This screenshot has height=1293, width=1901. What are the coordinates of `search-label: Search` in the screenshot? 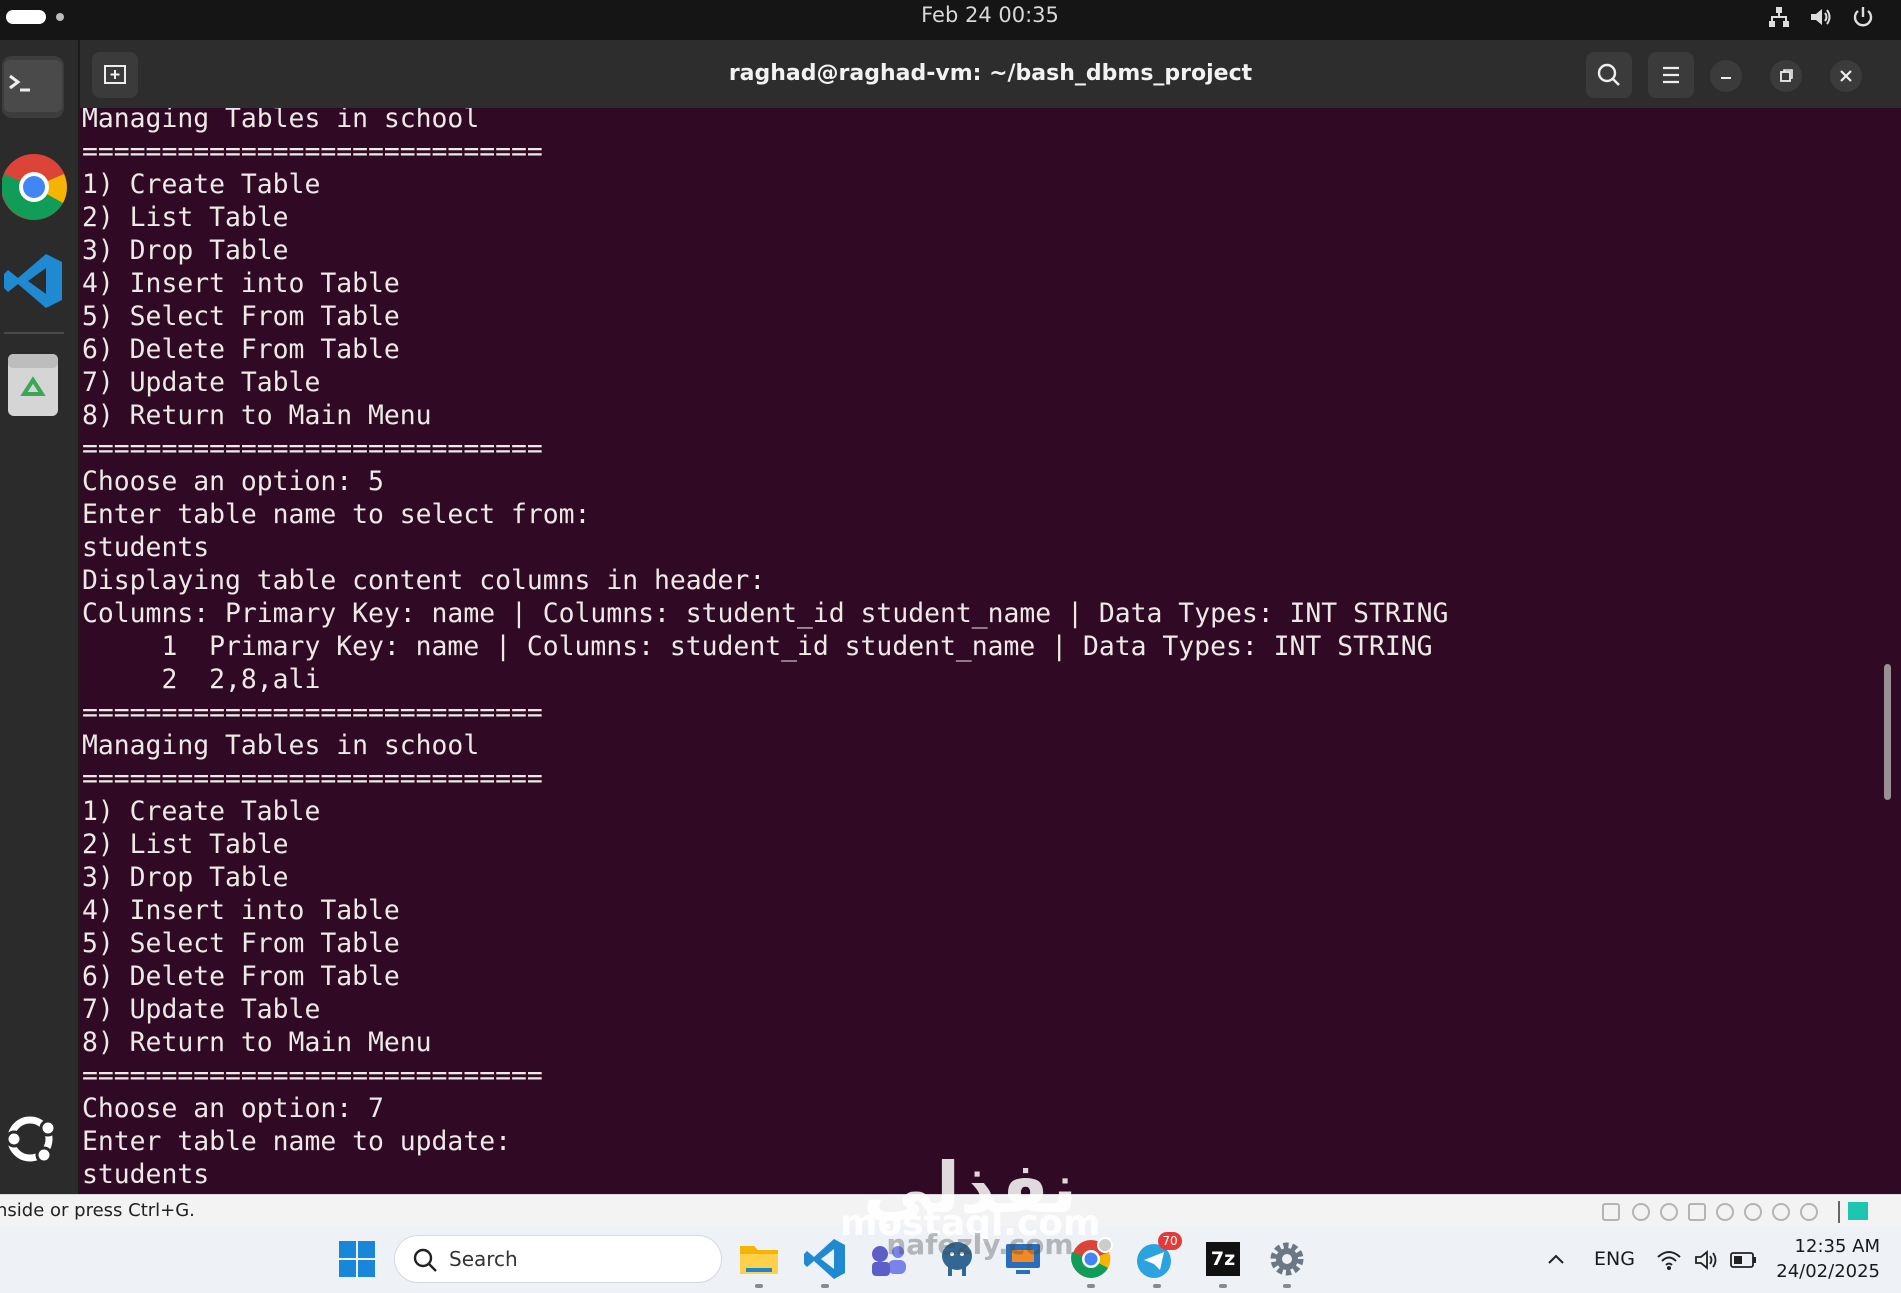 It's located at (483, 1259).